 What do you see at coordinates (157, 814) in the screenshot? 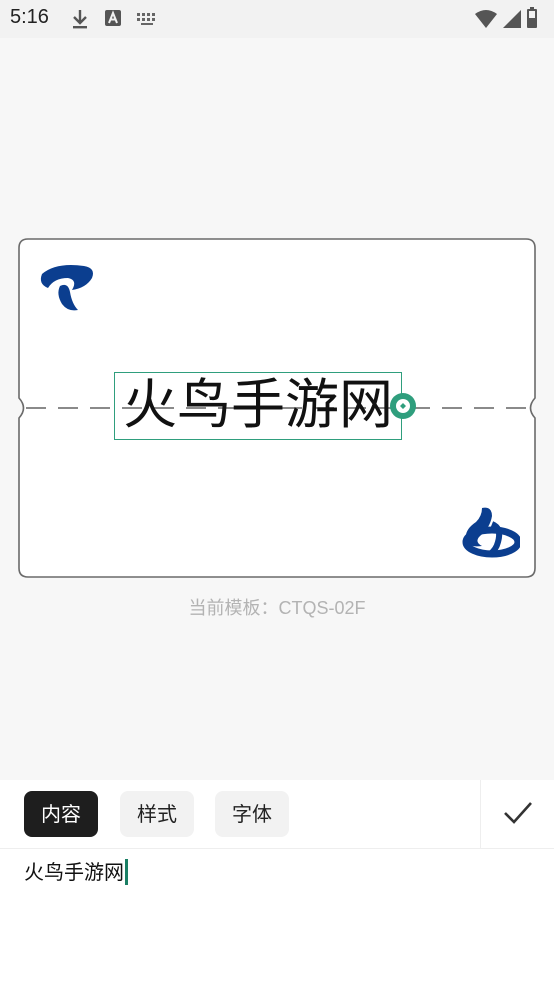
I see `tab-style: 样式` at bounding box center [157, 814].